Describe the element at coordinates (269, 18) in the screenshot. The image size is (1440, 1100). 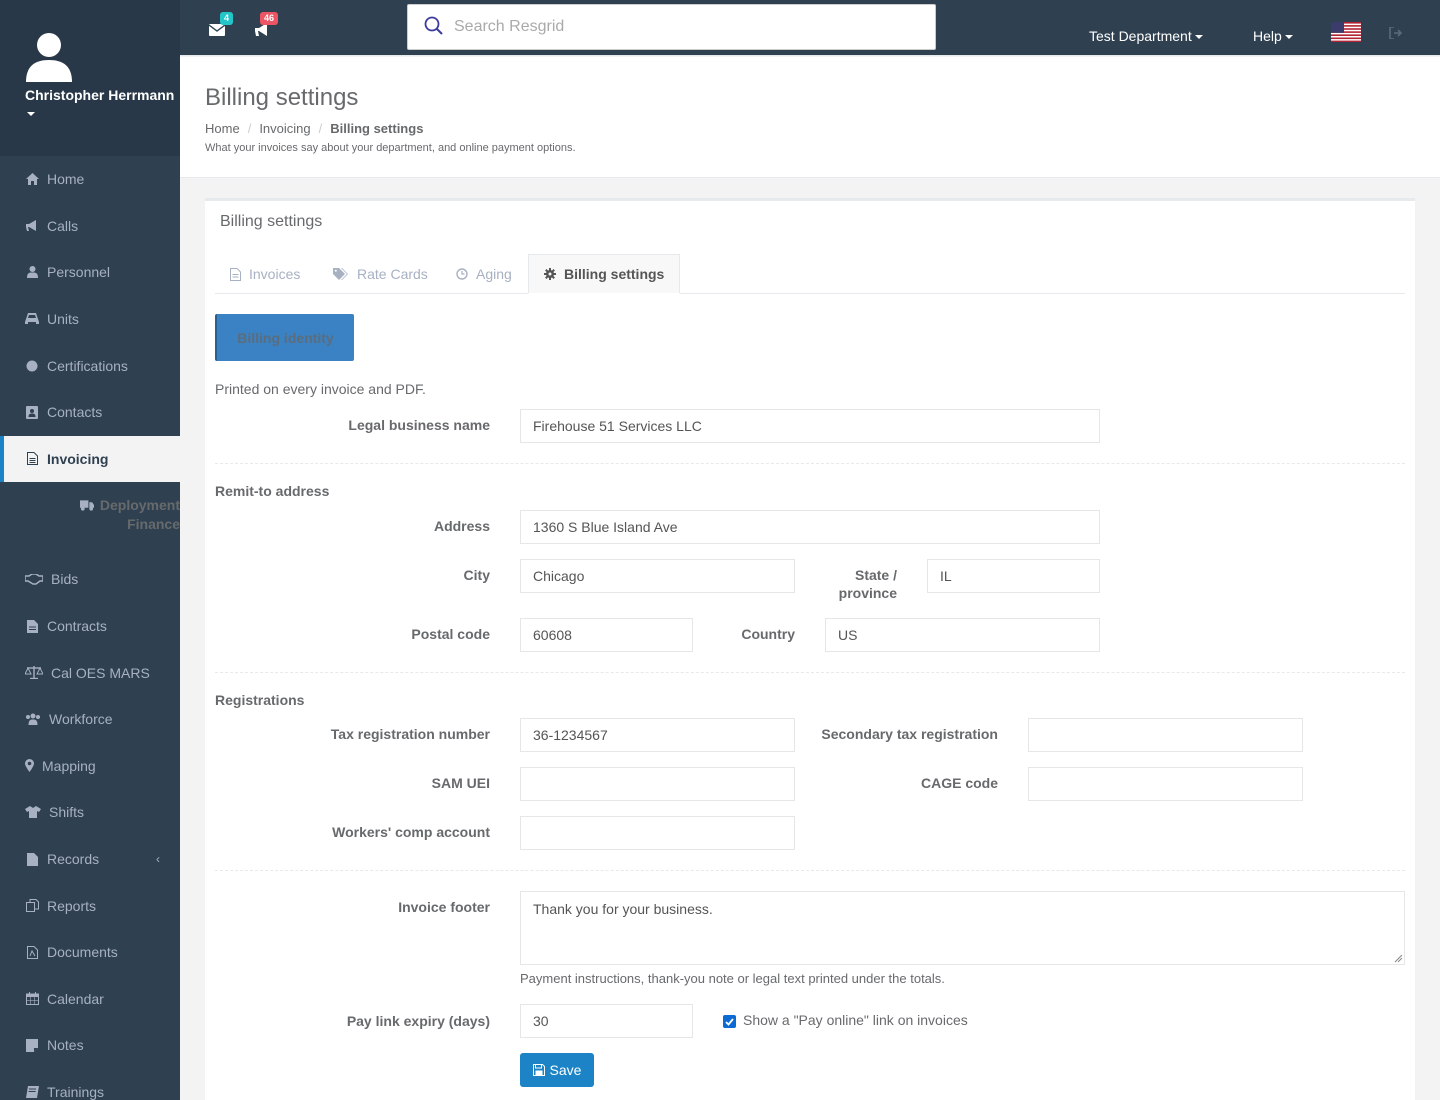
I see `calls-count-badge: 46` at that location.